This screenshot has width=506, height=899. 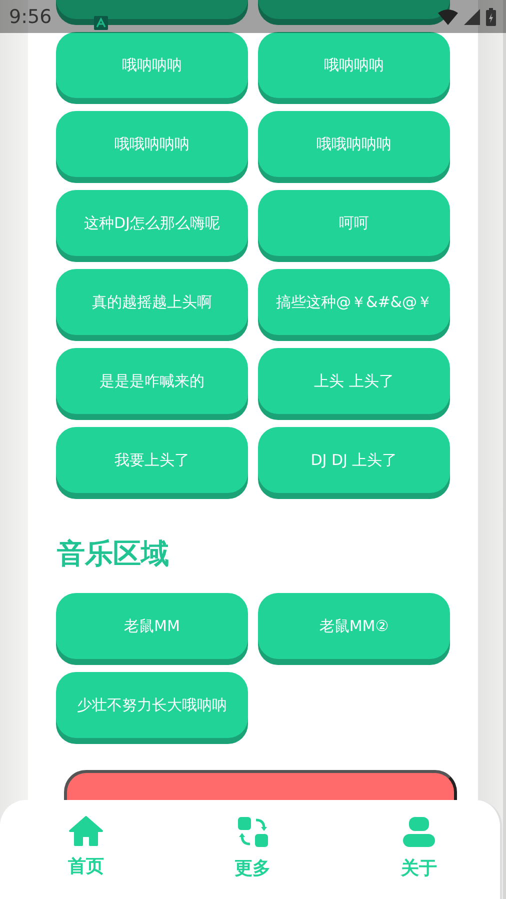 What do you see at coordinates (354, 626) in the screenshot?
I see `music-button: 老鼠MM②` at bounding box center [354, 626].